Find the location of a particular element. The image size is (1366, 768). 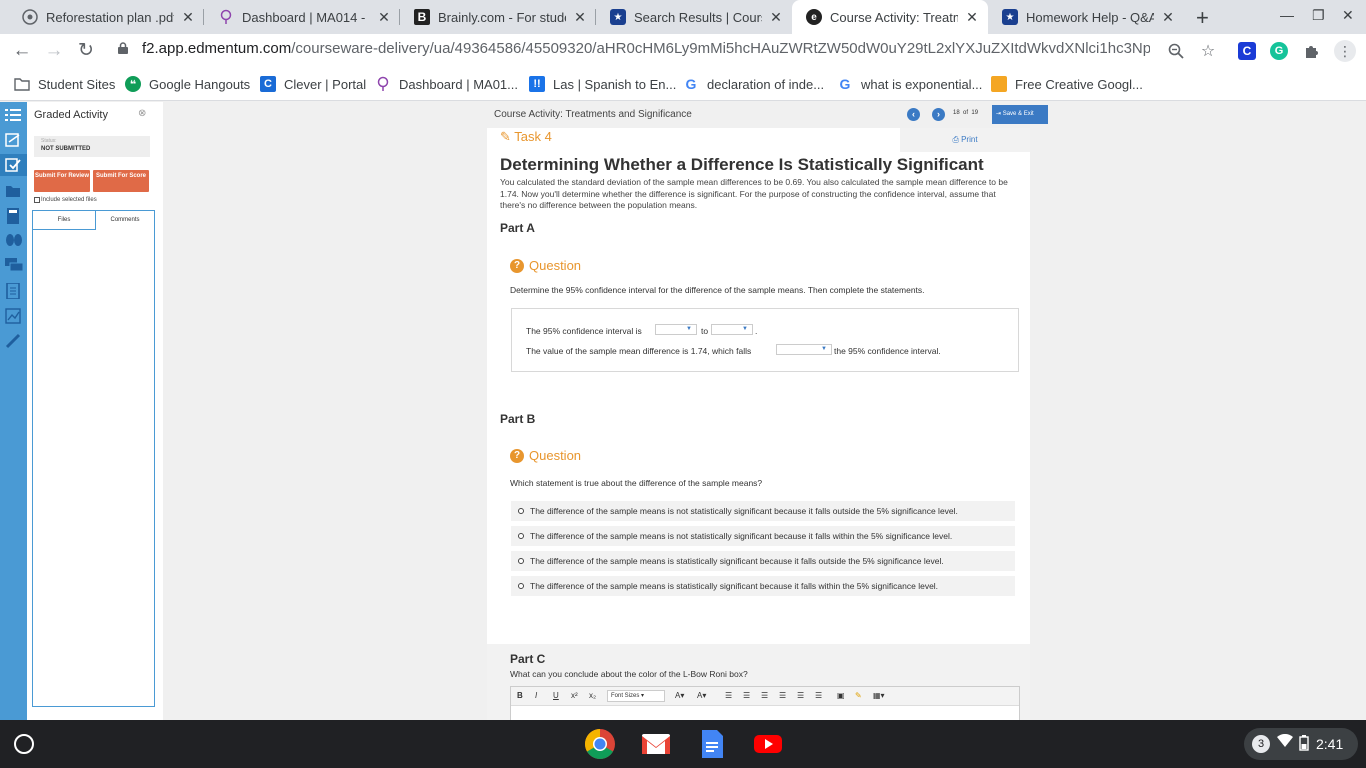

table-icon: ▦▾ is located at coordinates (879, 695).